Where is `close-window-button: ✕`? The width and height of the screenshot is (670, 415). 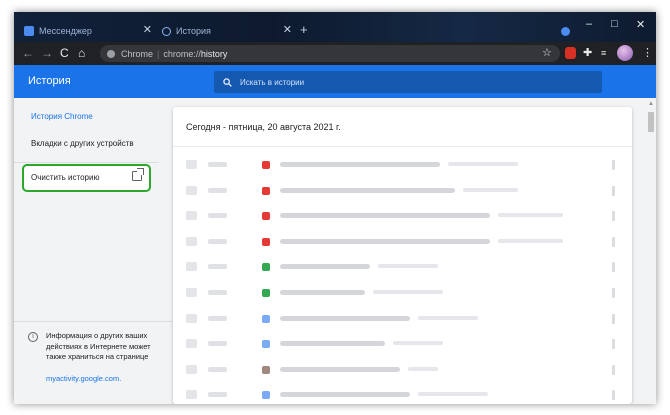 close-window-button: ✕ is located at coordinates (640, 24).